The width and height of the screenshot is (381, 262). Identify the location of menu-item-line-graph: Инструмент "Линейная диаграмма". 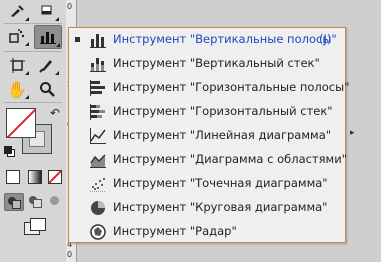
(207, 136).